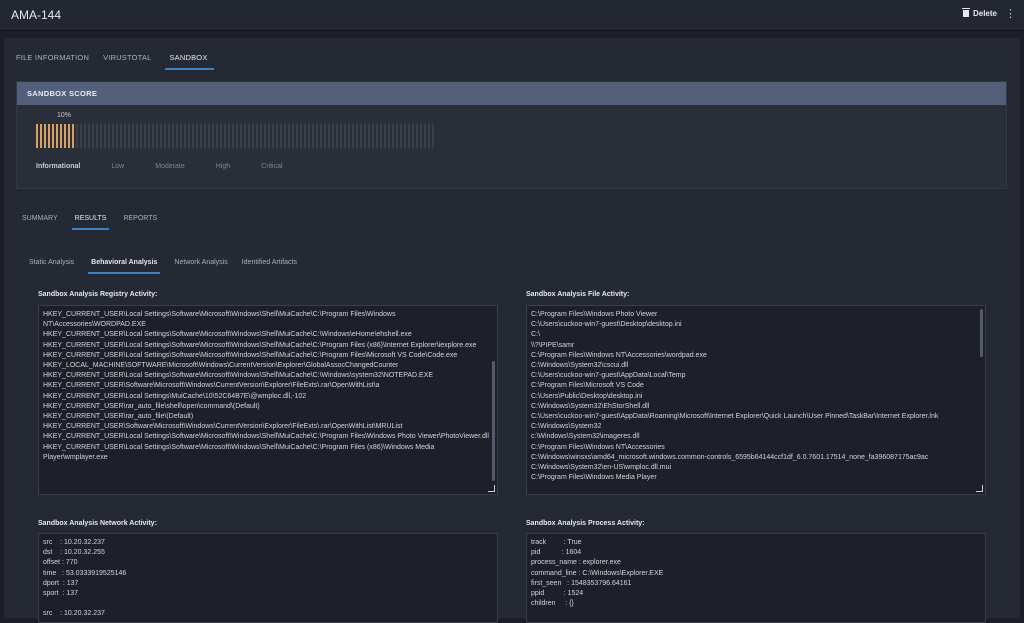  What do you see at coordinates (512, 15) in the screenshot?
I see `top-bar: AMA-144 Delete ⋮` at bounding box center [512, 15].